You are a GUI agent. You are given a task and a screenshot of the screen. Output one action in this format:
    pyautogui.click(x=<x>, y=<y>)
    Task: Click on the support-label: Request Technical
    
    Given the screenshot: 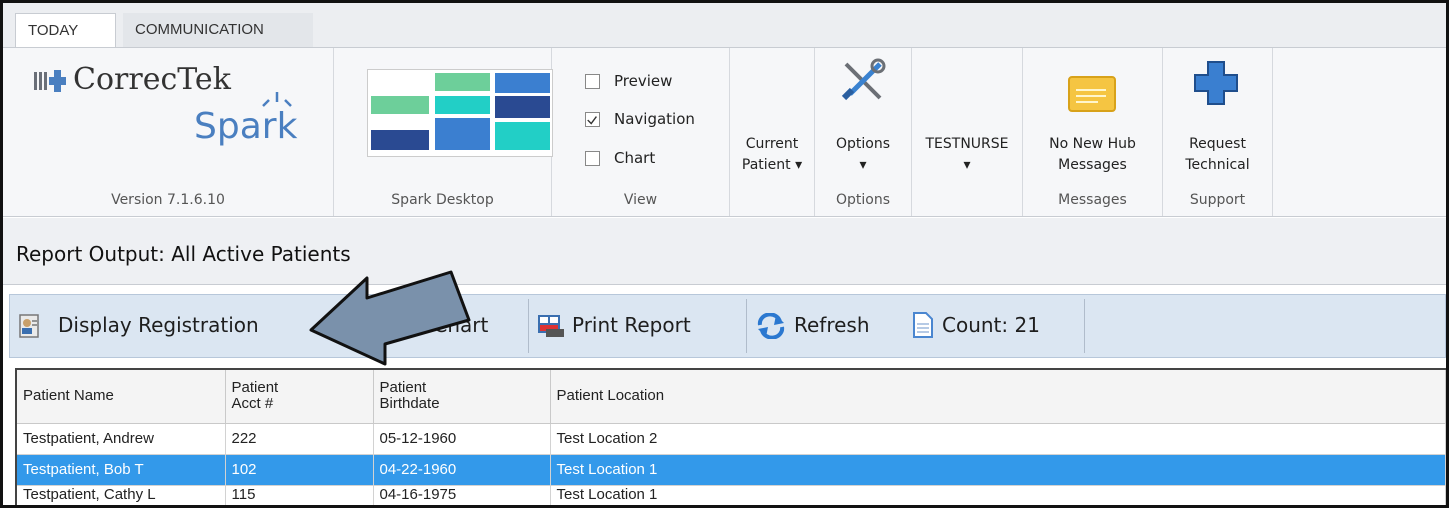 What is the action you would take?
    pyautogui.click(x=1217, y=154)
    